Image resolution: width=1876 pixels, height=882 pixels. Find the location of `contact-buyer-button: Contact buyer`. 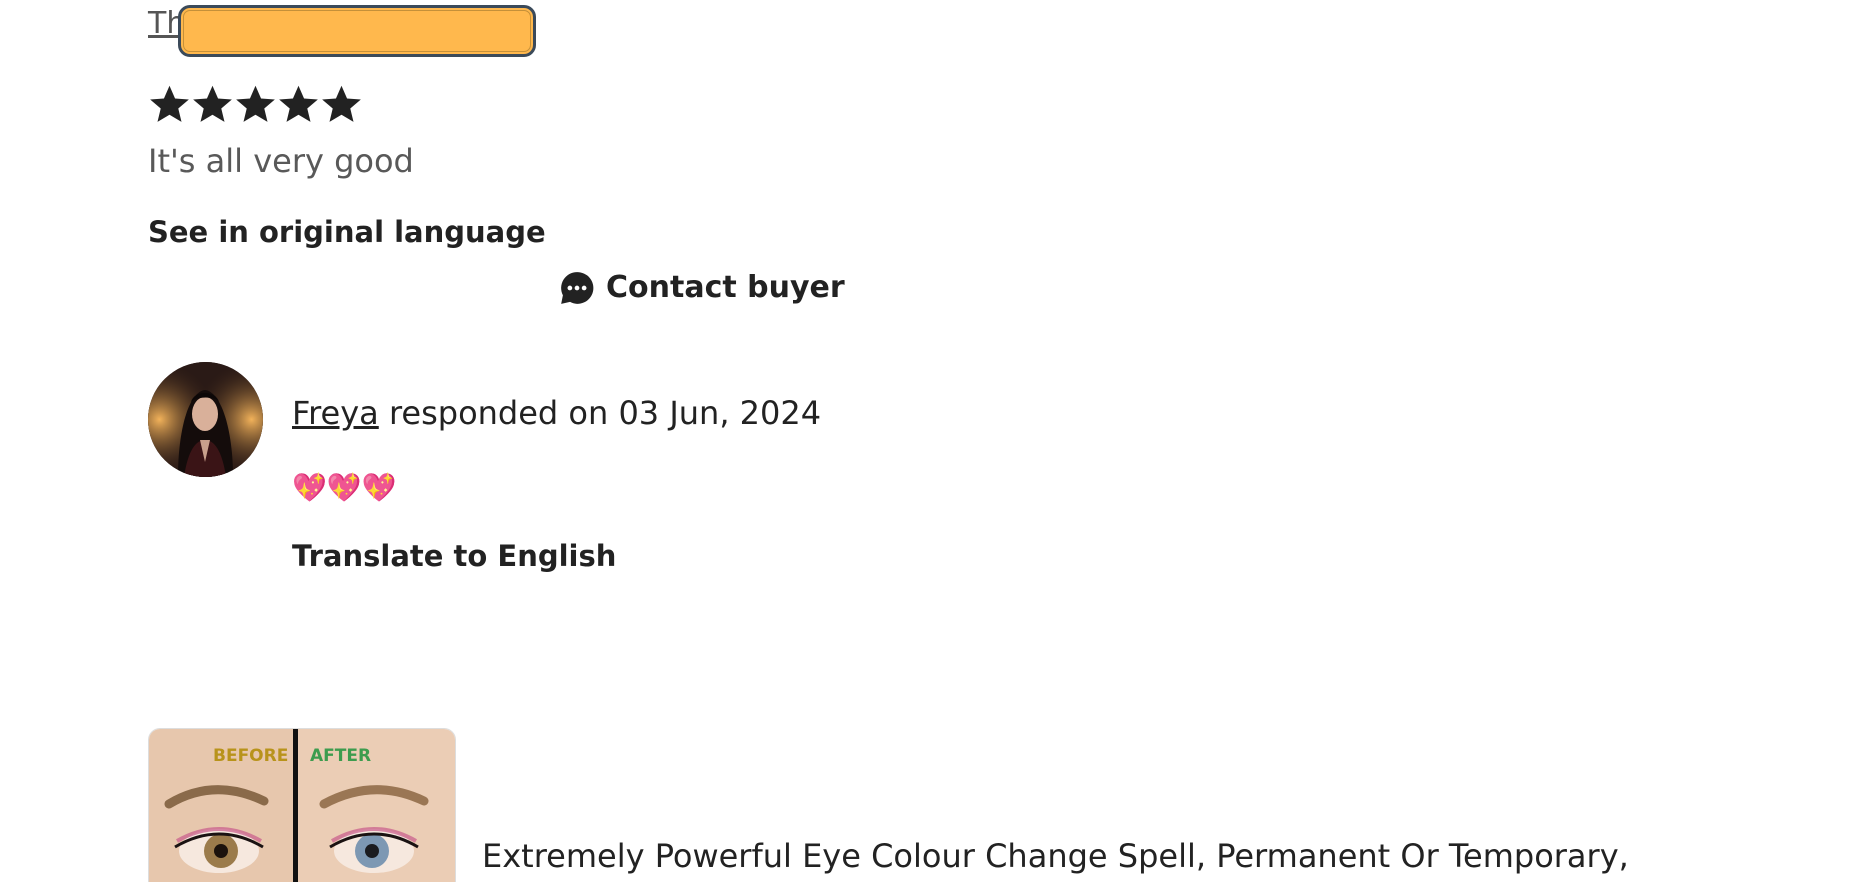

contact-buyer-button: Contact buyer is located at coordinates (701, 288).